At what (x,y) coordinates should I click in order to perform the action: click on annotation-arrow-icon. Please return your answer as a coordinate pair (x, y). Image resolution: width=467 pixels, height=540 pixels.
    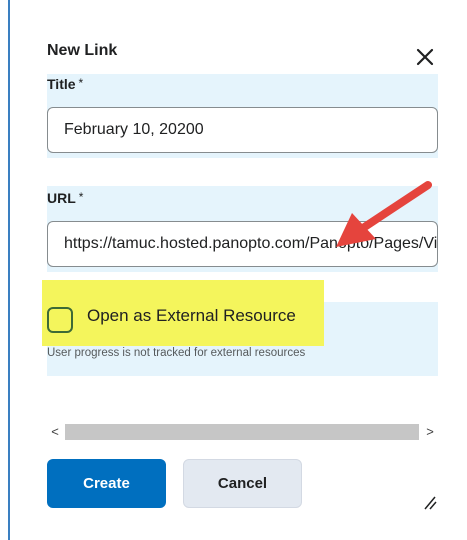
    Looking at the image, I should click on (384, 214).